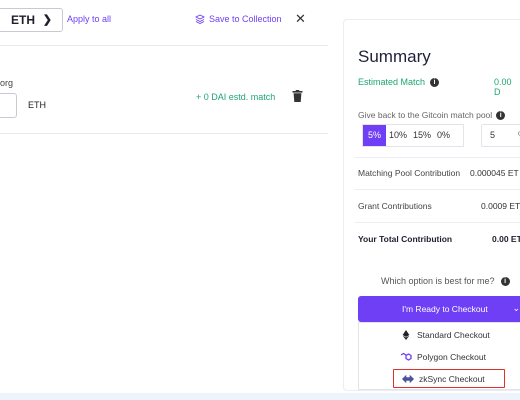  I want to click on grant-name: org, so click(7, 83).